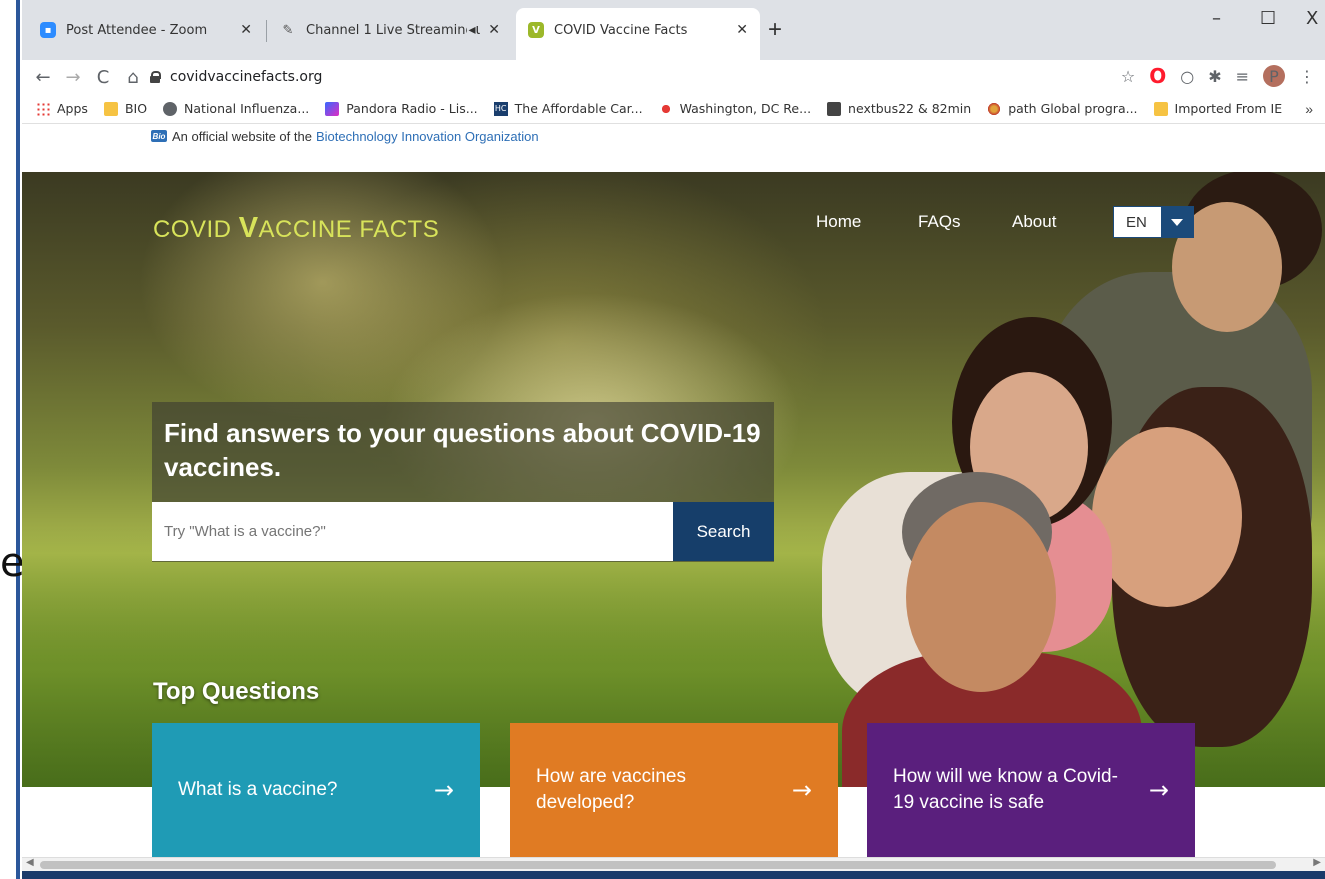 Image resolution: width=1325 pixels, height=879 pixels. Describe the element at coordinates (103, 77) in the screenshot. I see `reload-icon: C` at that location.